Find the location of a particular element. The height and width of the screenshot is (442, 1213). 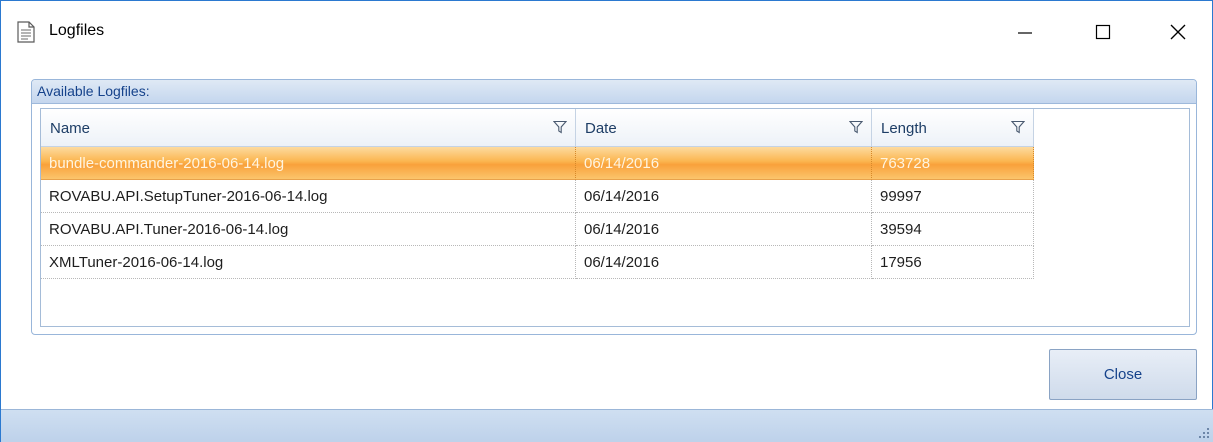

cell-text: 99997 is located at coordinates (901, 196).